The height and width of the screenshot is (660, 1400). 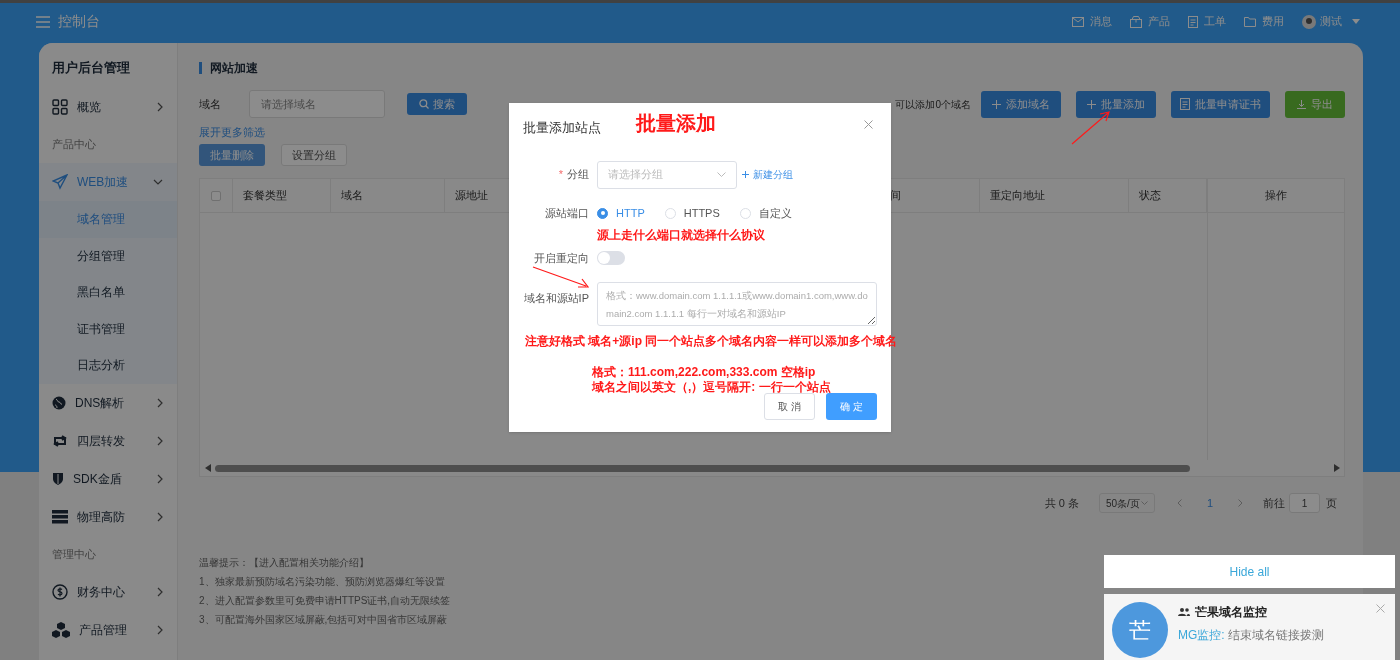 I want to click on goto-label: 前往, so click(x=1274, y=503).